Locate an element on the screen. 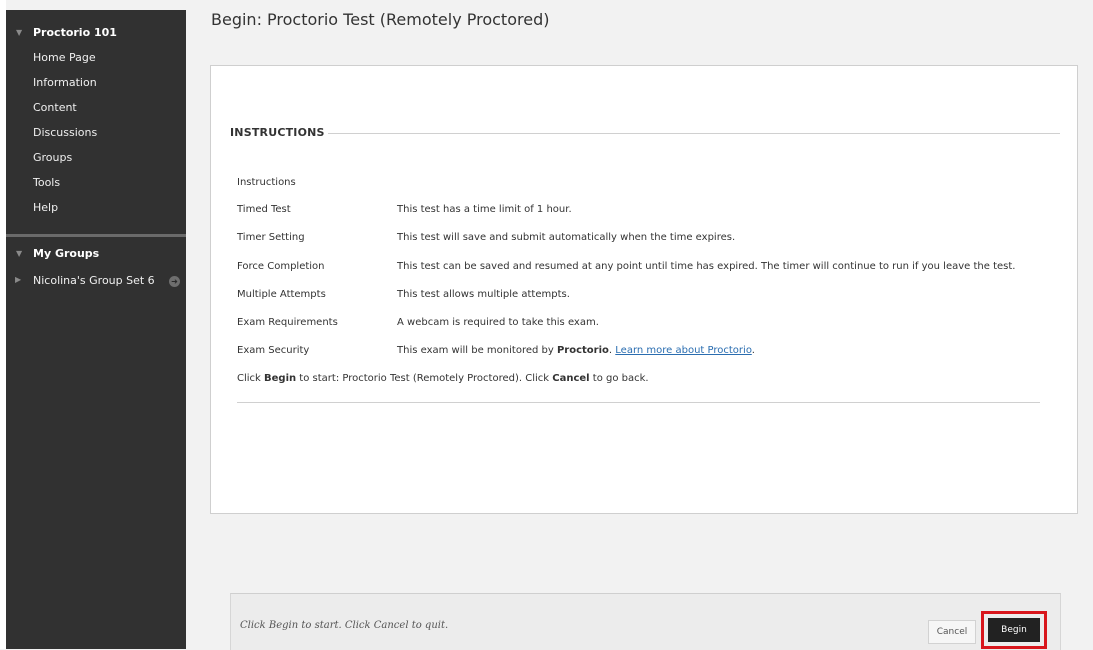 The width and height of the screenshot is (1093, 650). instructions-bottom-divider is located at coordinates (638, 402).